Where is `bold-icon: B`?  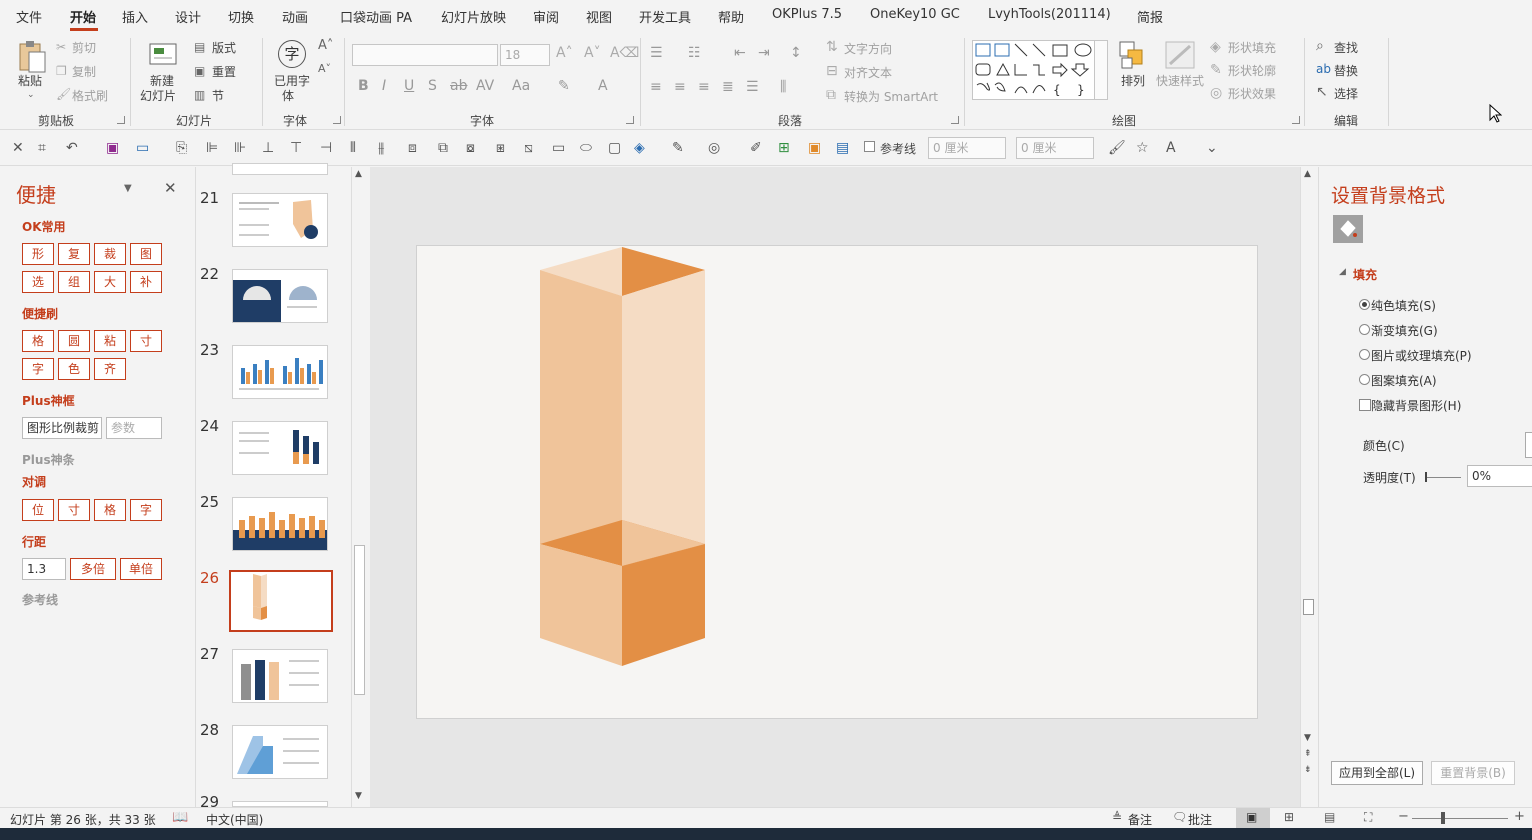
bold-icon: B is located at coordinates (363, 86).